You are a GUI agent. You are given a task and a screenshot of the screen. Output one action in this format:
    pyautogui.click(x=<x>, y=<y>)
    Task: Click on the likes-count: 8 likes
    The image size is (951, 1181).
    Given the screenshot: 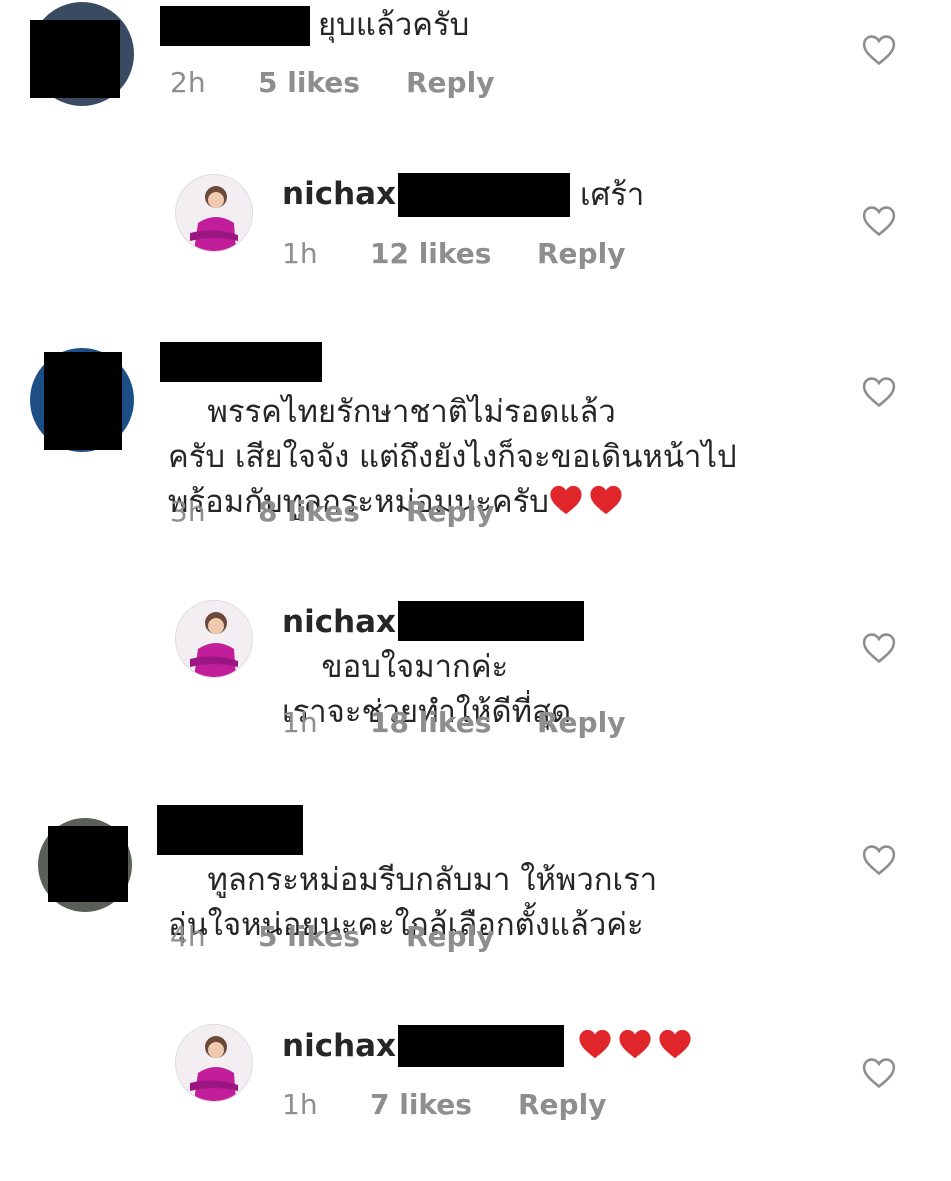 What is the action you would take?
    pyautogui.click(x=309, y=511)
    